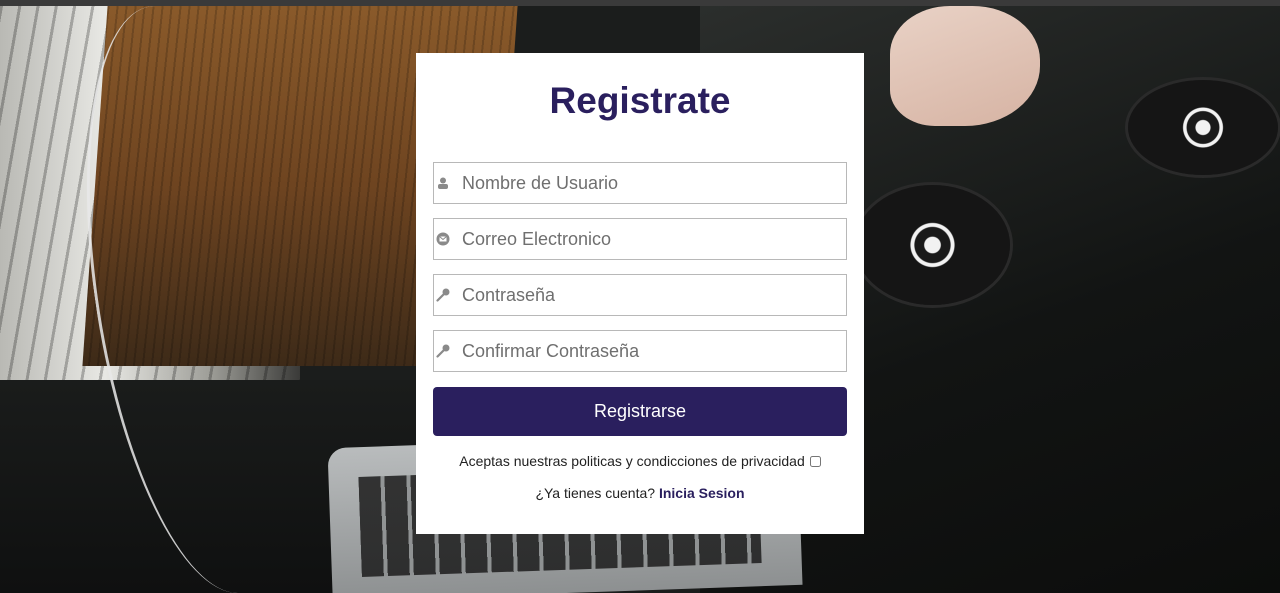 Image resolution: width=1280 pixels, height=593 pixels. Describe the element at coordinates (652, 295) in the screenshot. I see `password-input` at that location.